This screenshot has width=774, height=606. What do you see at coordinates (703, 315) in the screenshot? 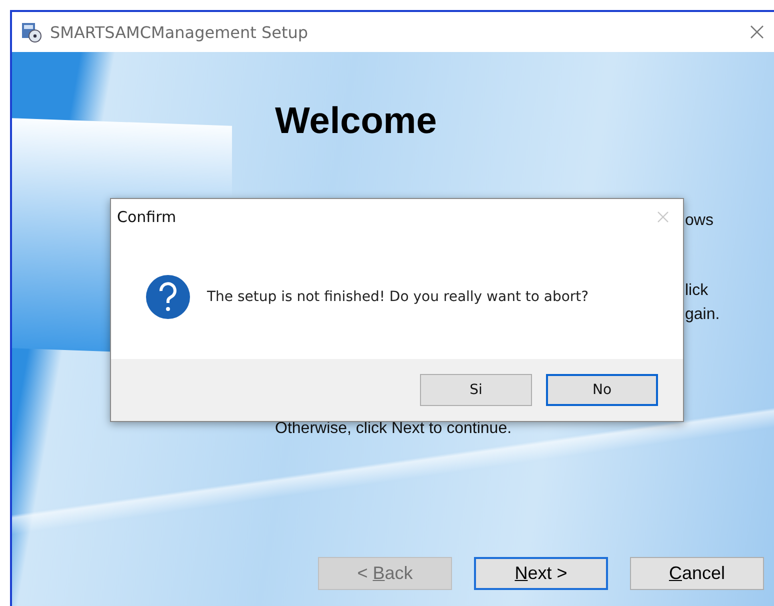
I see `partly-hidden-text: gain.` at bounding box center [703, 315].